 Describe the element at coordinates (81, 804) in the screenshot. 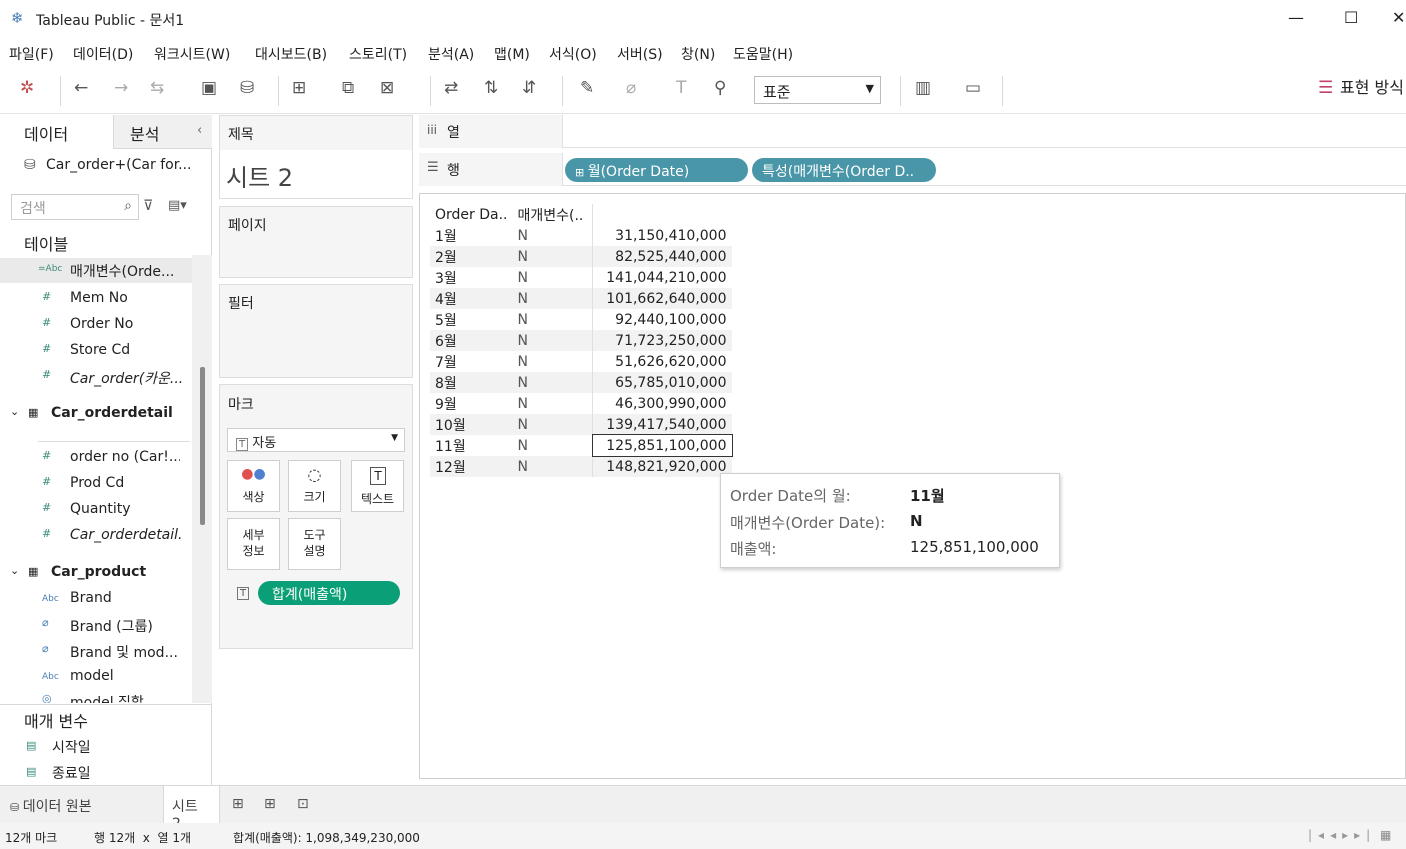

I see `tab-datasource: ⛁ 데이터 원본` at that location.